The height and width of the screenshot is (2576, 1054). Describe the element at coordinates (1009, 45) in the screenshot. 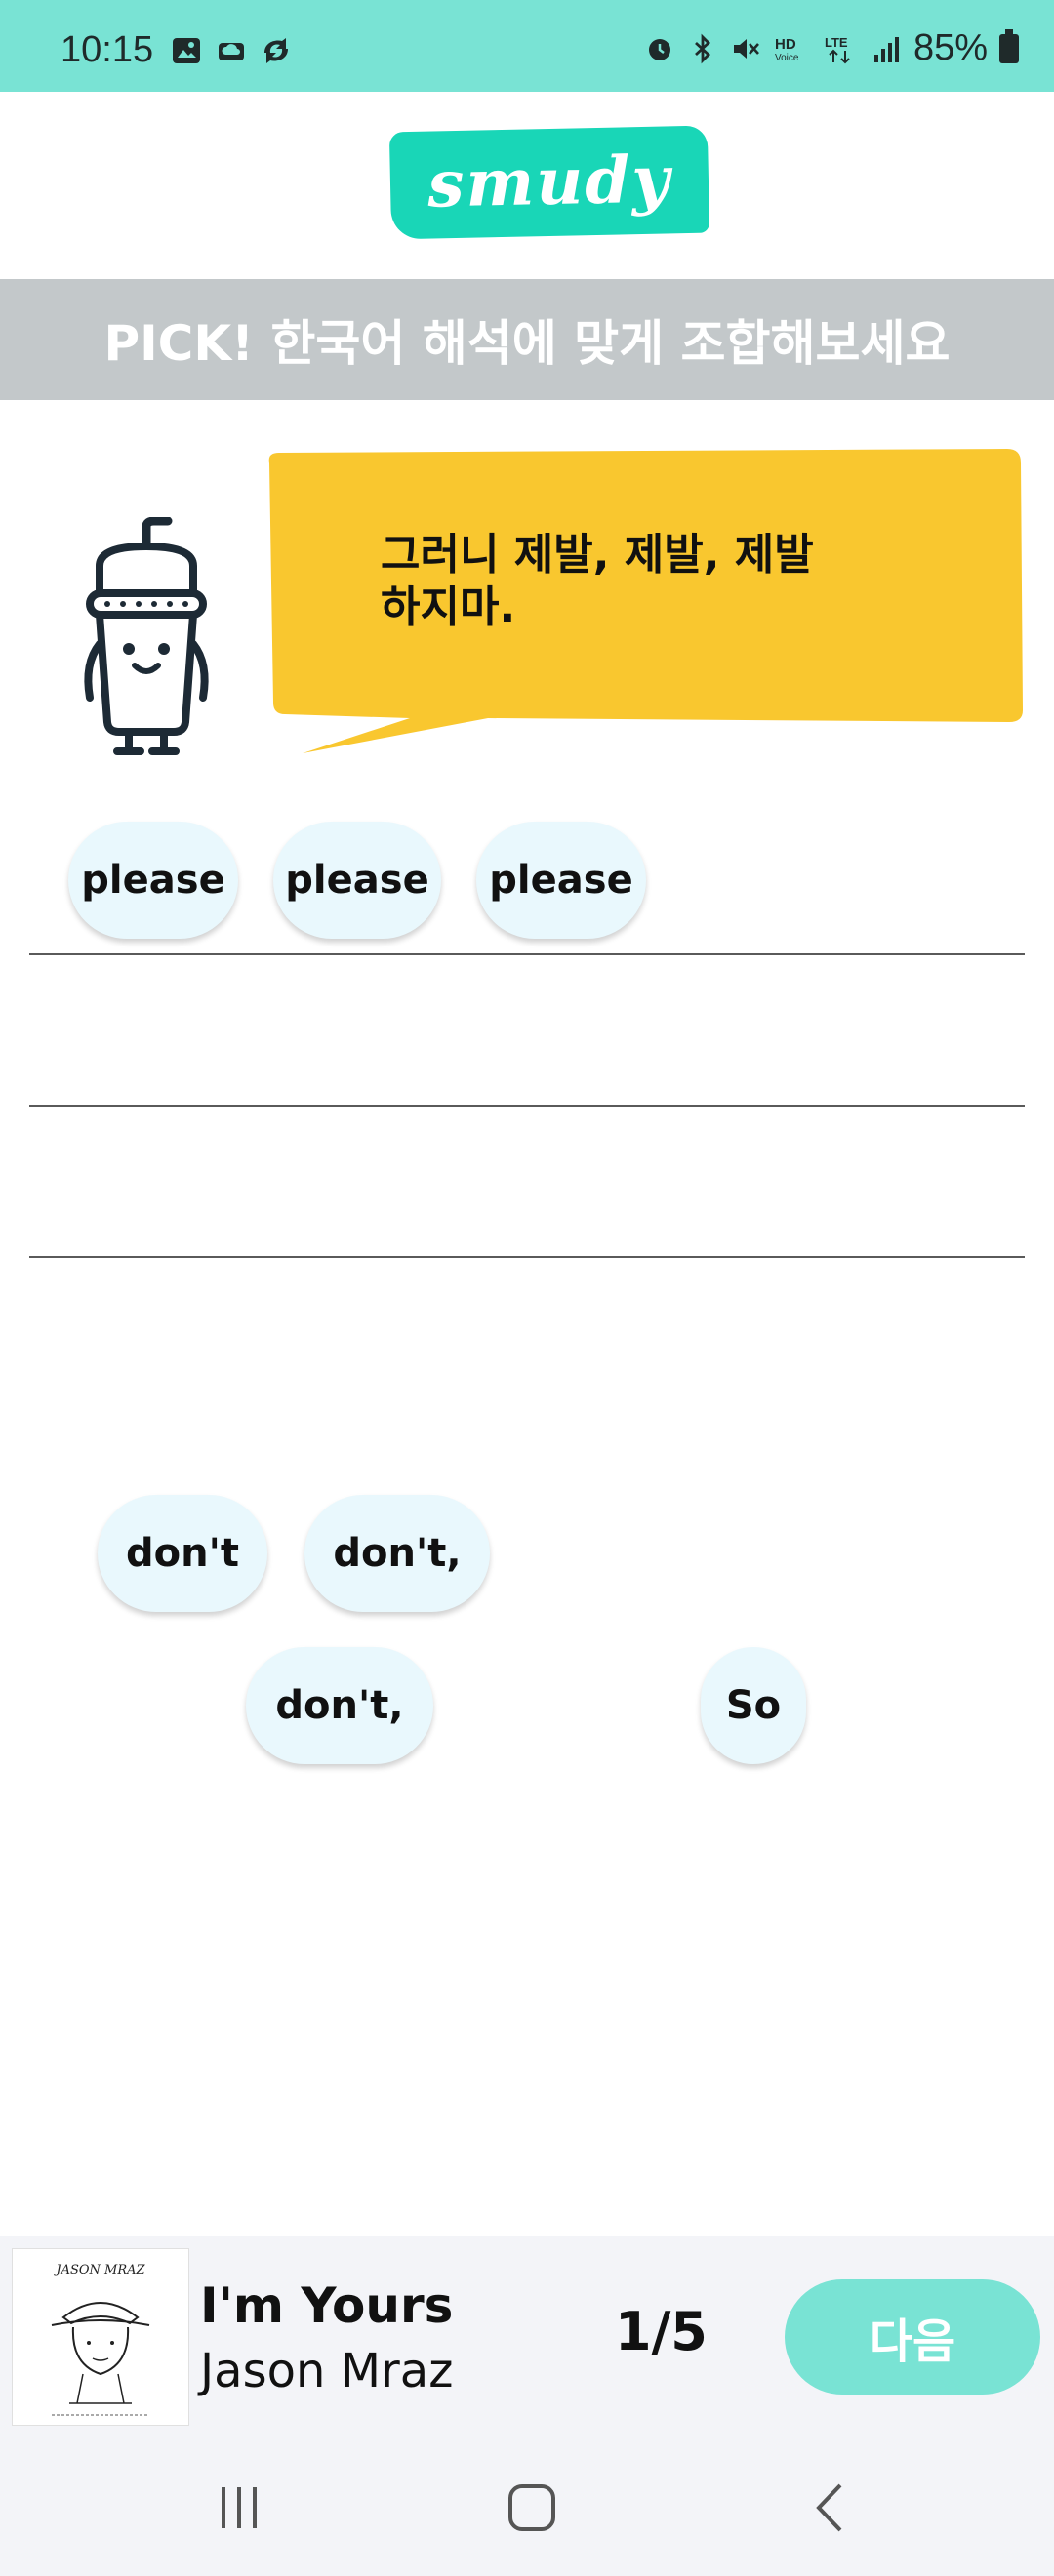

I see `battery-icon` at that location.